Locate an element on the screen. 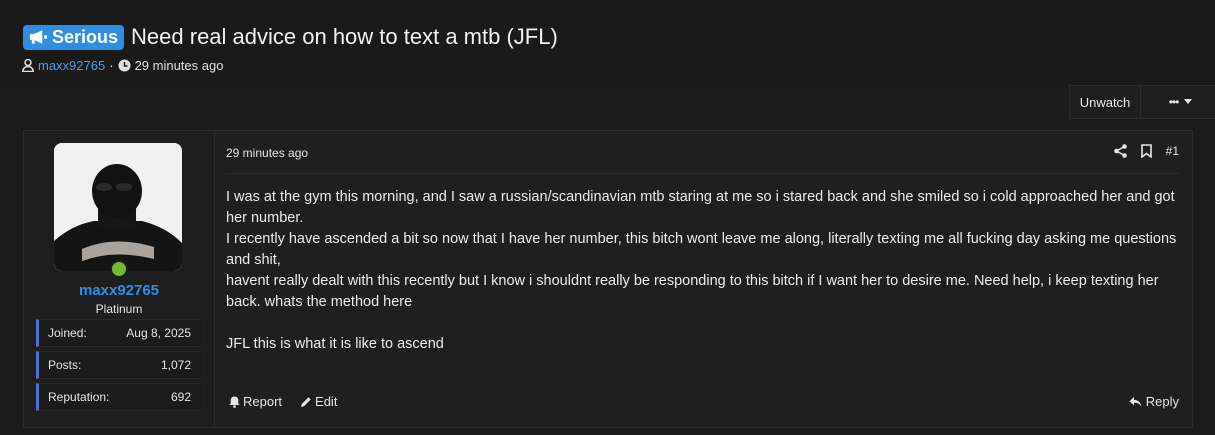  reply-icon is located at coordinates (1135, 401).